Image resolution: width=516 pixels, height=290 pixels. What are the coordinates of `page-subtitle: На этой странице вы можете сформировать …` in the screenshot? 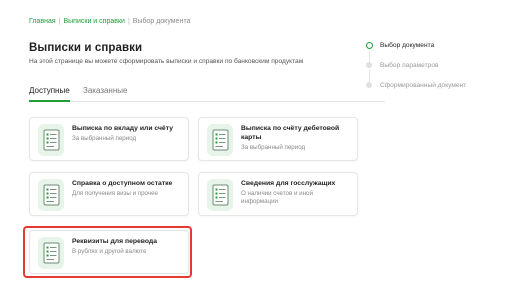 It's located at (166, 61).